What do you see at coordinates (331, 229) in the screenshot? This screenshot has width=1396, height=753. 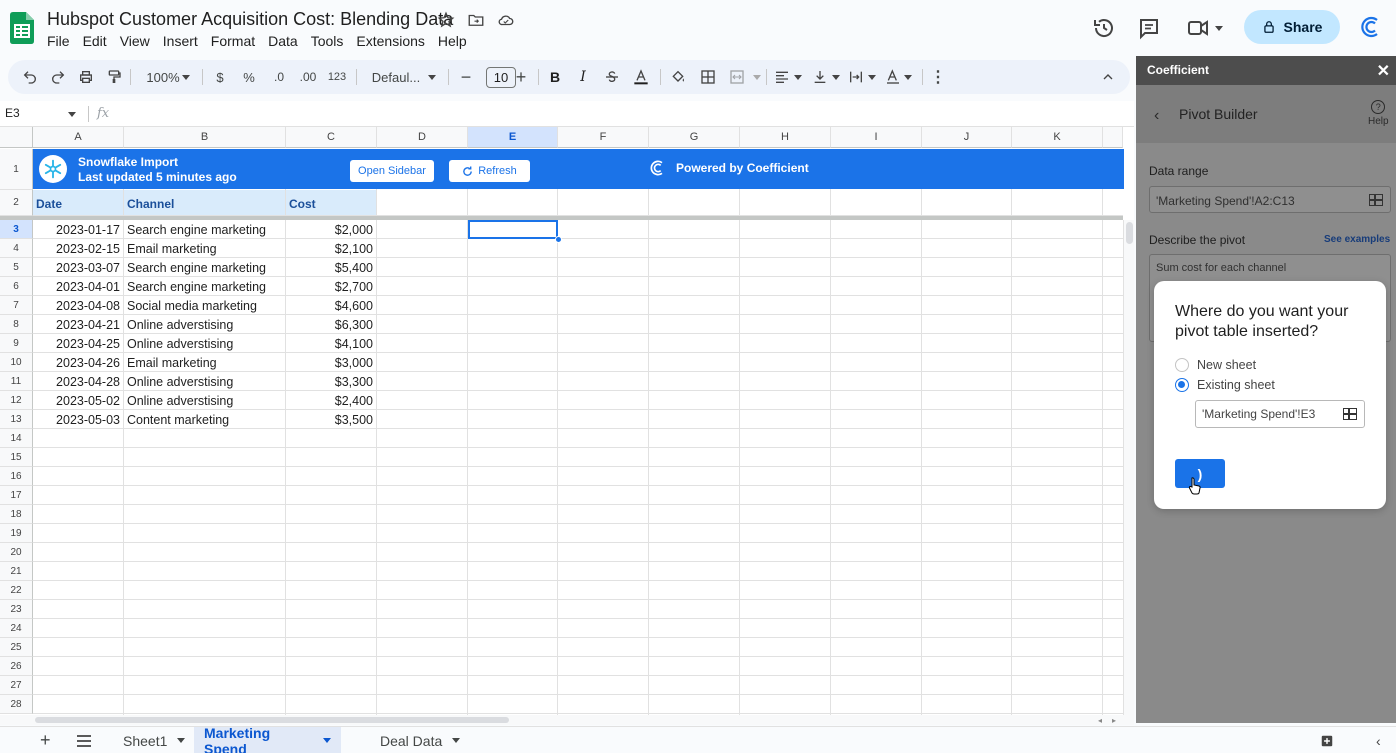 I see `cell-cost: $2,000` at bounding box center [331, 229].